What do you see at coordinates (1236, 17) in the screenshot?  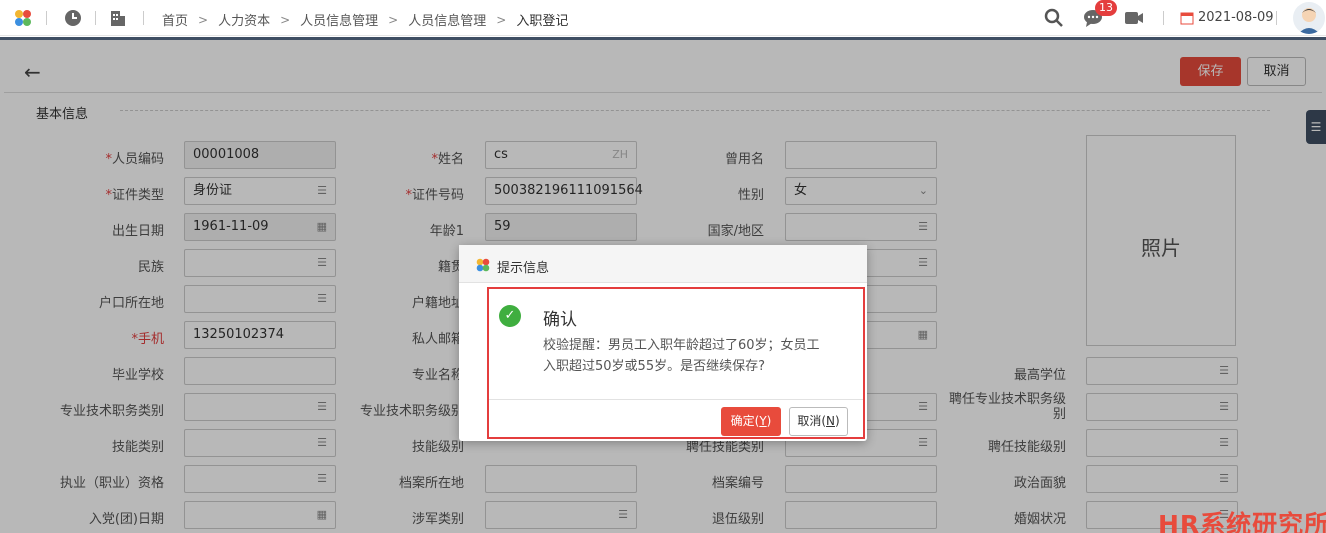 I see `date-text: 2021-08-09` at bounding box center [1236, 17].